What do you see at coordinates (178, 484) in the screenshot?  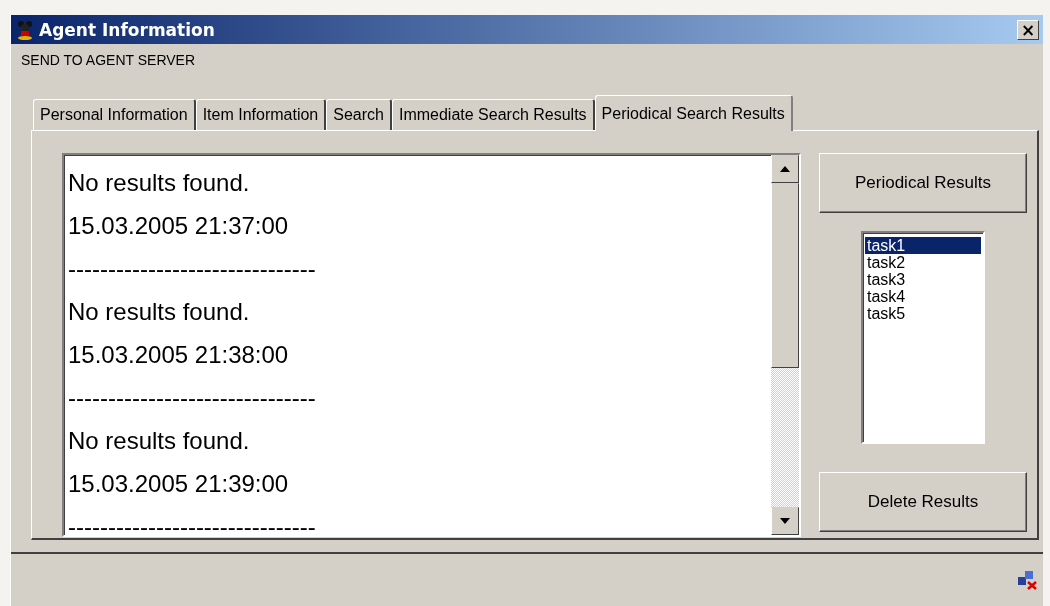 I see `log-line: 15.03.2005 21:39:00` at bounding box center [178, 484].